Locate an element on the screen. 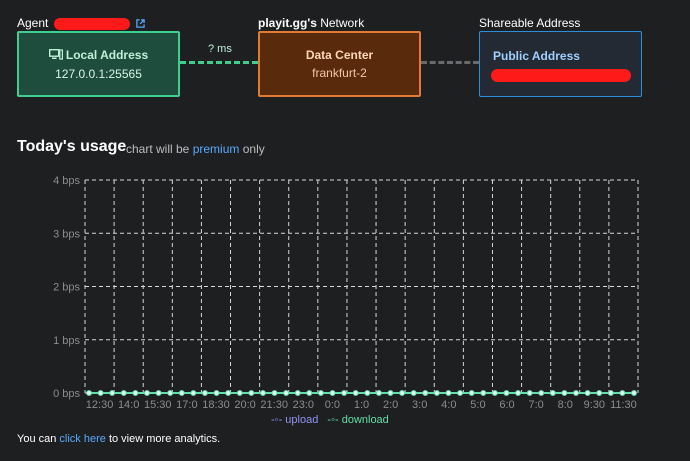  network-header: playit.gg's Network is located at coordinates (311, 23).